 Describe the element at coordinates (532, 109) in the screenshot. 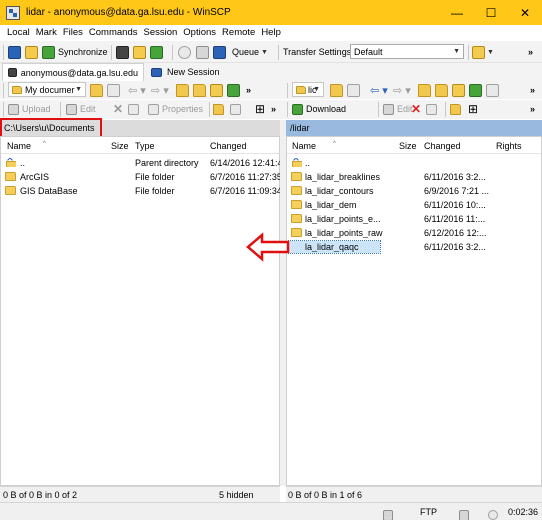

I see `remote-actions-overflow-icon: »` at that location.